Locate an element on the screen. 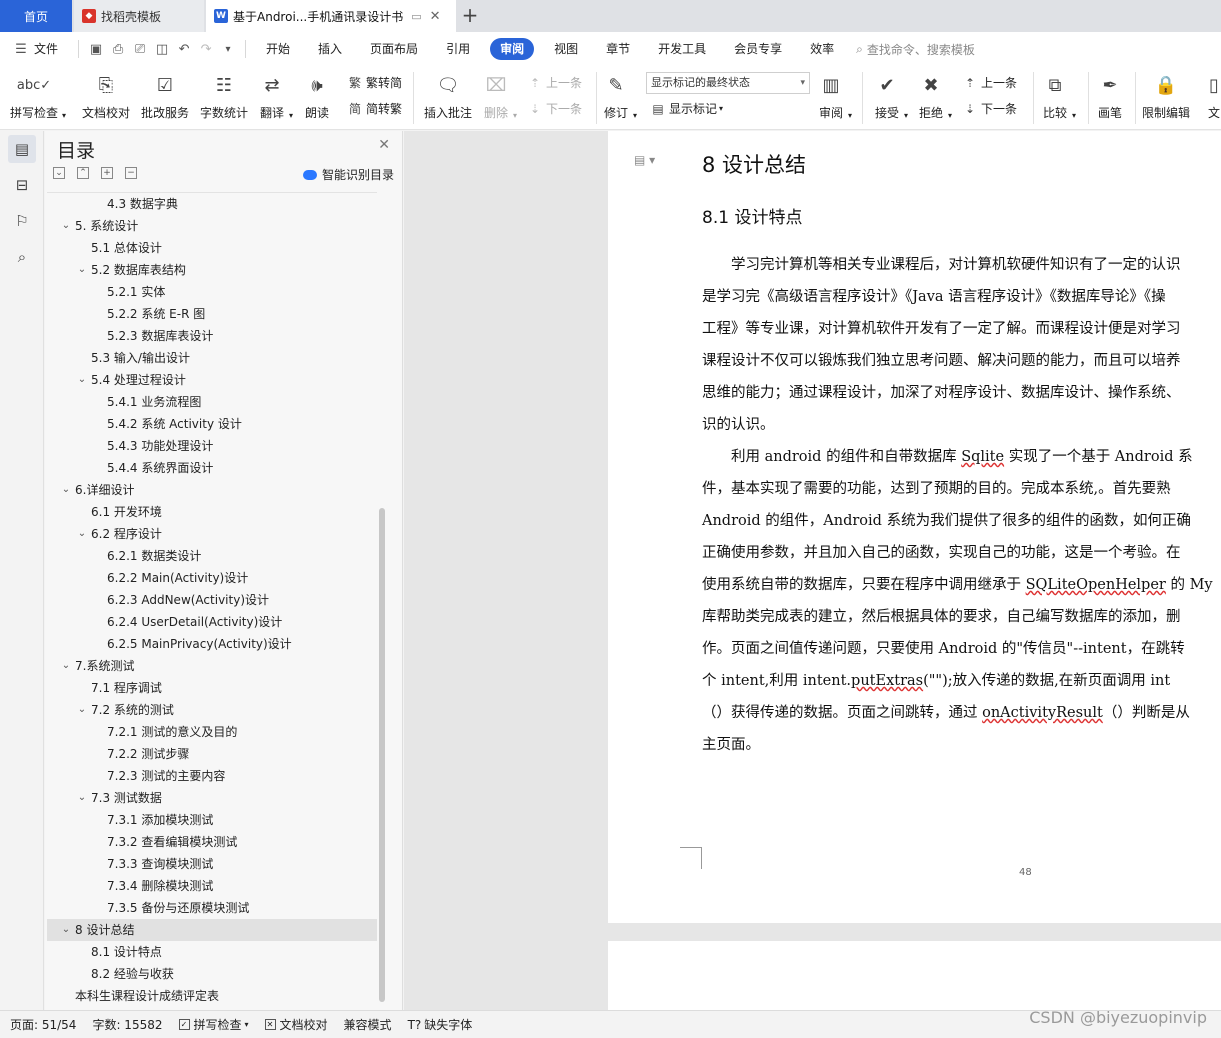 The image size is (1221, 1038). toc-item: 7.1 程序调试 is located at coordinates (212, 688).